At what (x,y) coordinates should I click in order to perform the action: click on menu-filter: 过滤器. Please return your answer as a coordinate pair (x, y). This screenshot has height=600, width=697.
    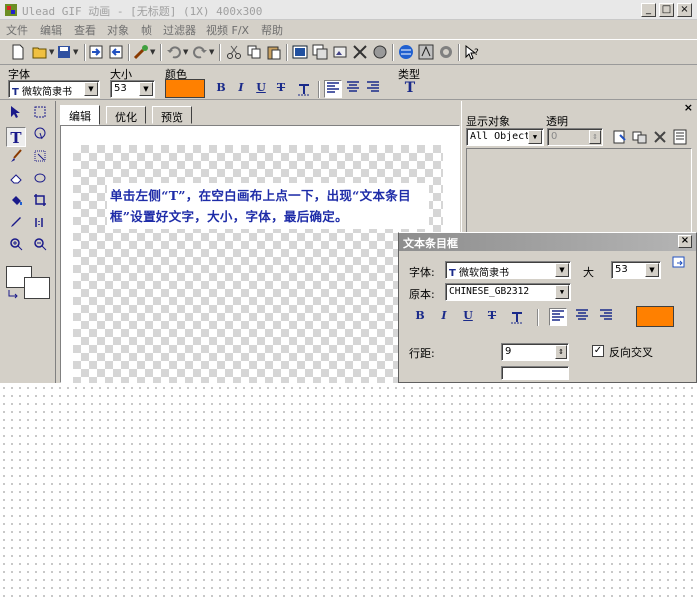
    Looking at the image, I should click on (179, 30).